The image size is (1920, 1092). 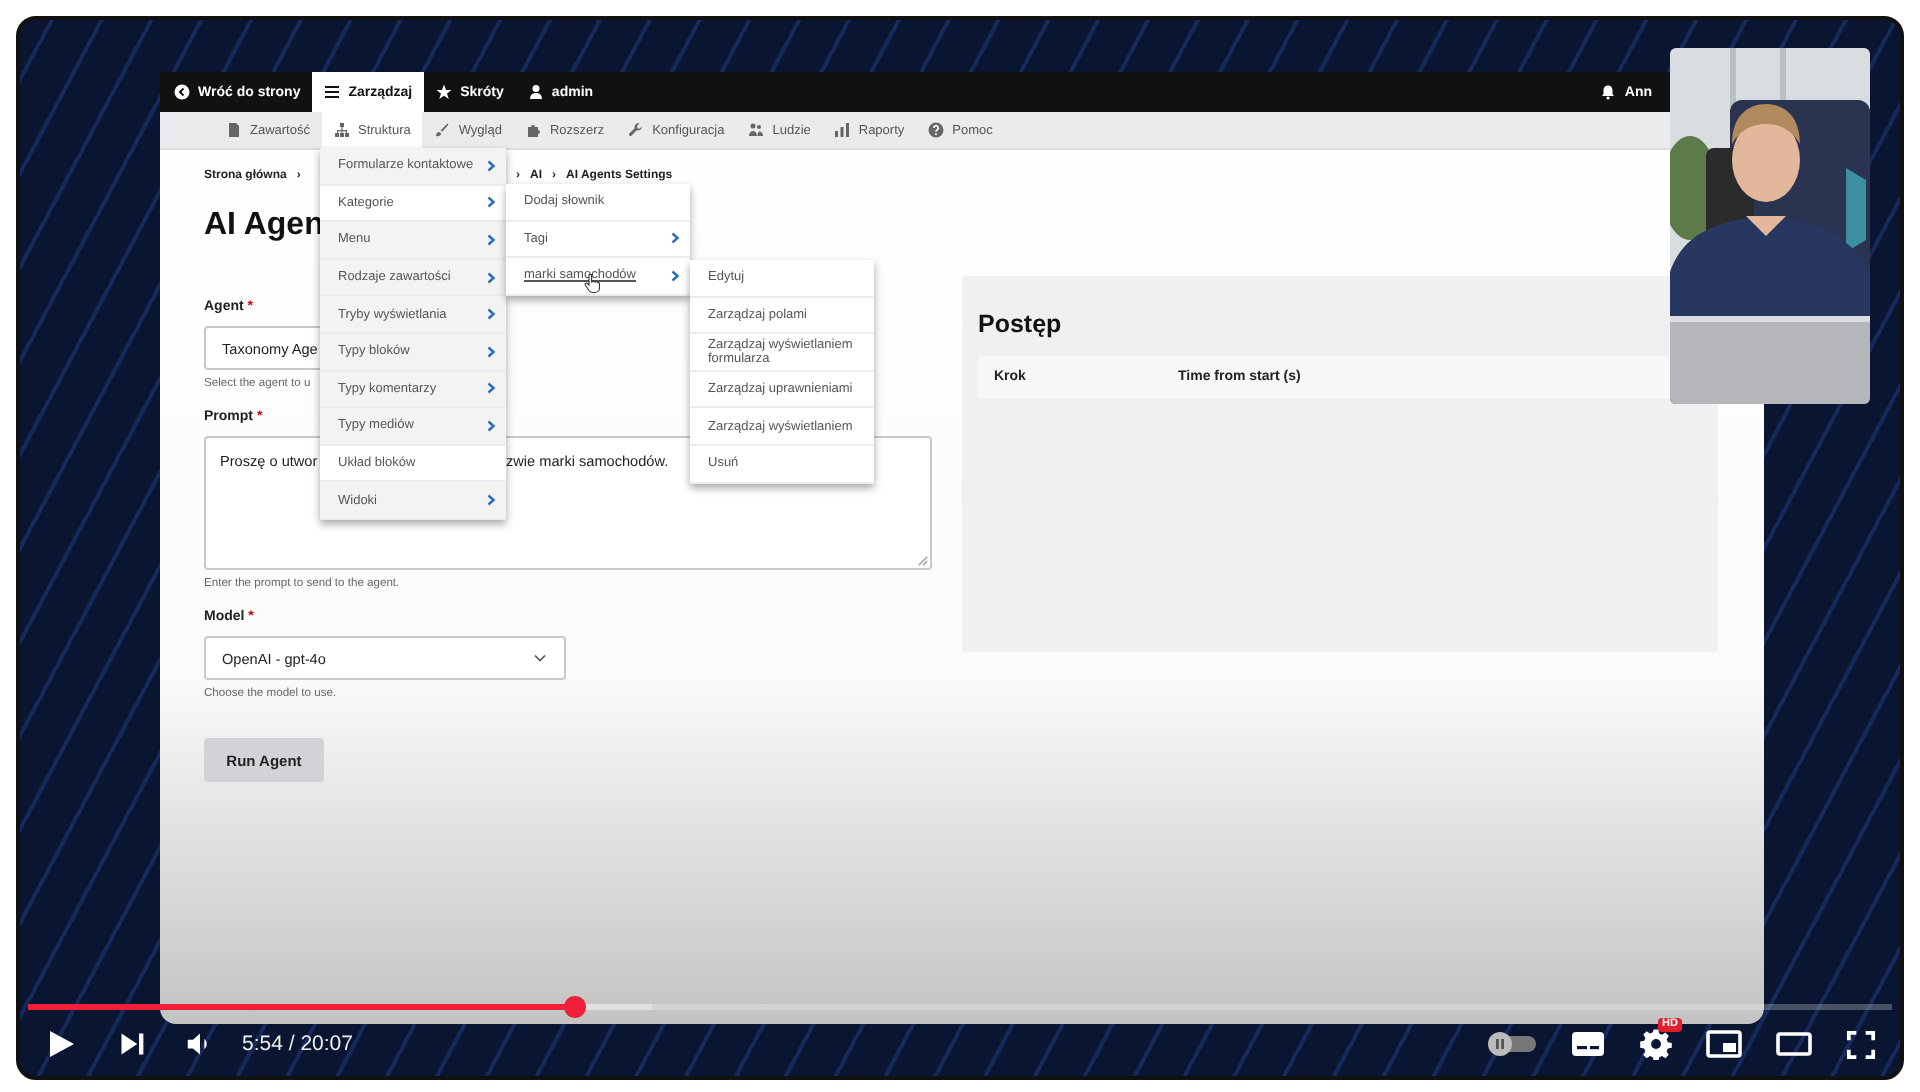 I want to click on fullscreen-icon, so click(x=1861, y=1044).